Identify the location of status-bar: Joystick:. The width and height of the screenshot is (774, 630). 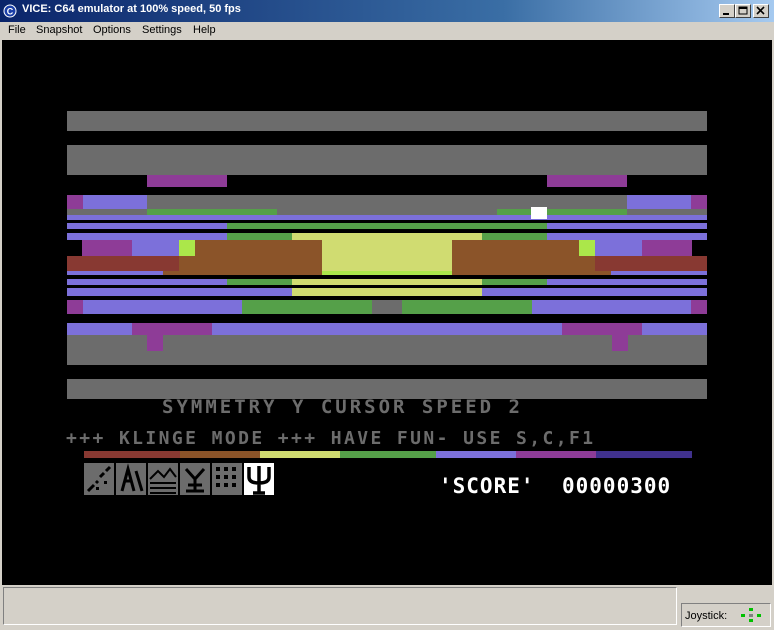
(387, 607).